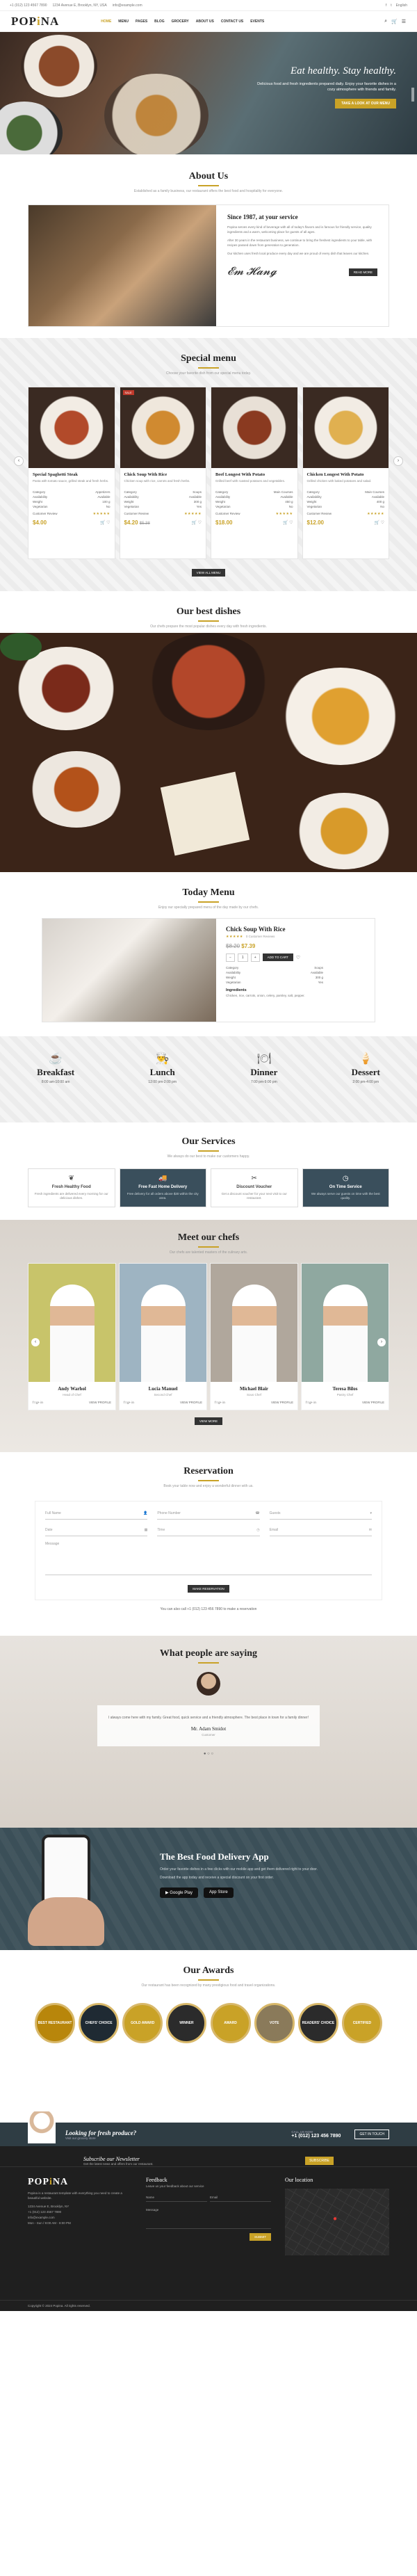 The image size is (417, 2576). I want to click on email-text: info@example.com, so click(127, 5).